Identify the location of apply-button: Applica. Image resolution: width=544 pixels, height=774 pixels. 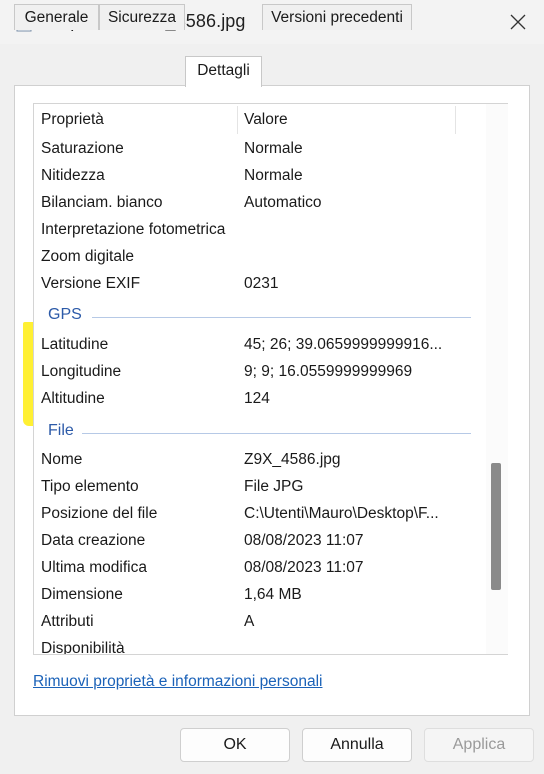
(479, 745).